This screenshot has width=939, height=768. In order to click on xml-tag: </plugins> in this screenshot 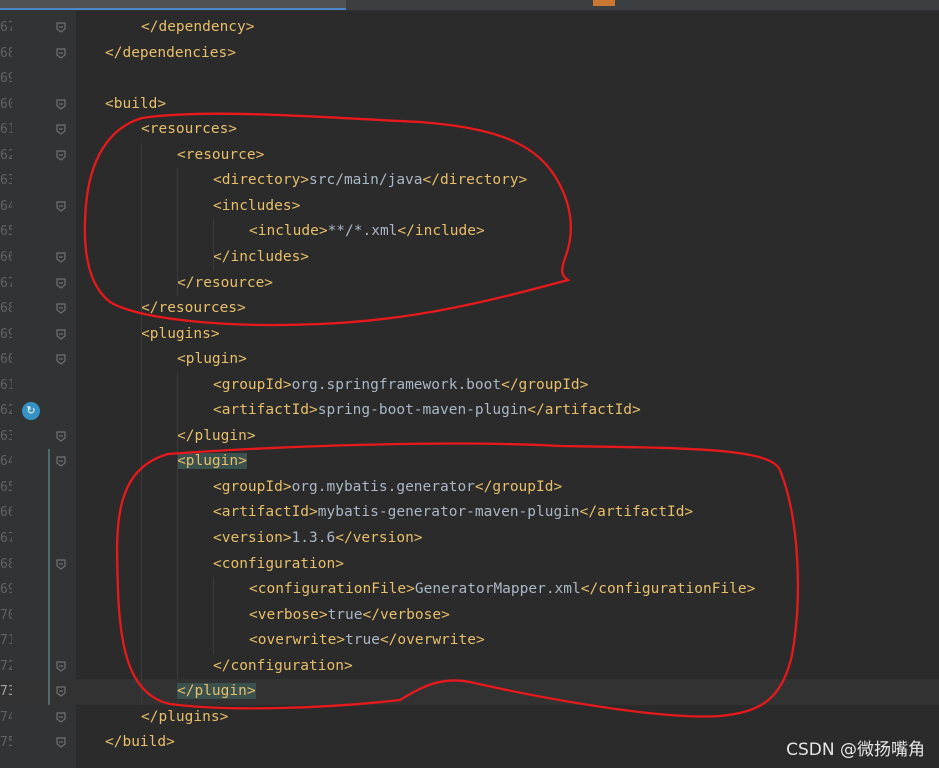, I will do `click(185, 716)`.